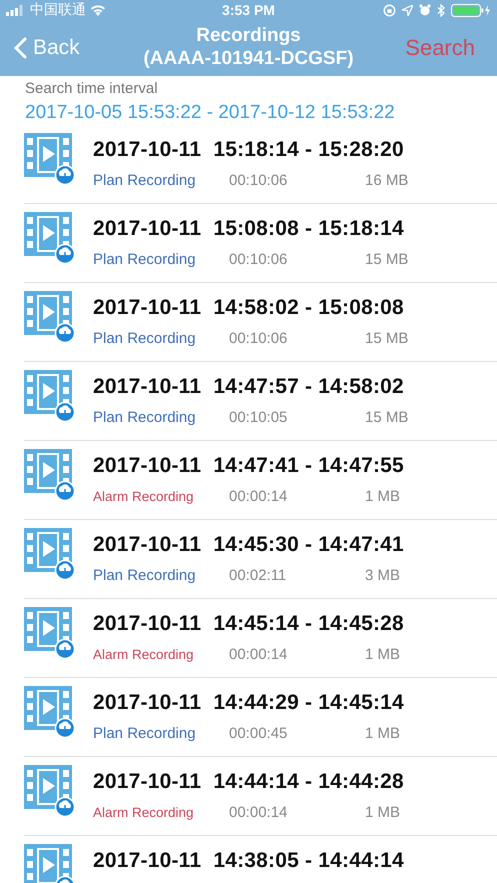  What do you see at coordinates (248, 58) in the screenshot?
I see `device-id: (AAAA-101941-DCGSF)` at bounding box center [248, 58].